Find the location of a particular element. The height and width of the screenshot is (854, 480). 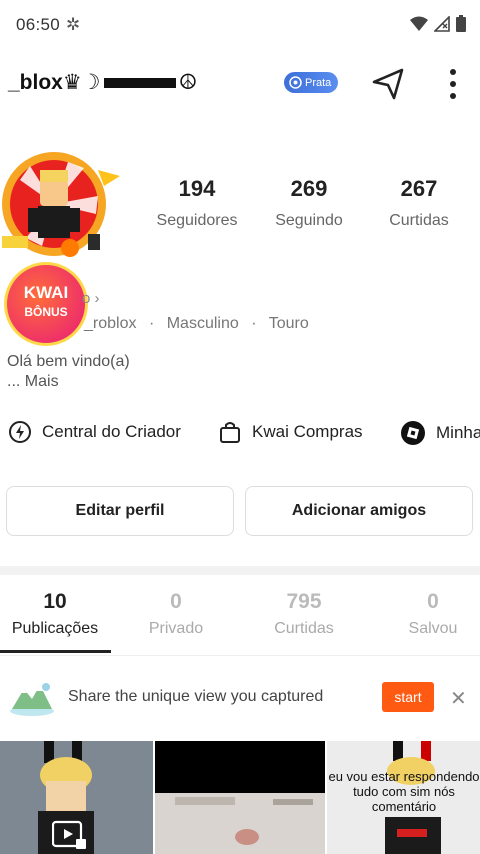

tab-privado: 0 Privado is located at coordinates (176, 614).